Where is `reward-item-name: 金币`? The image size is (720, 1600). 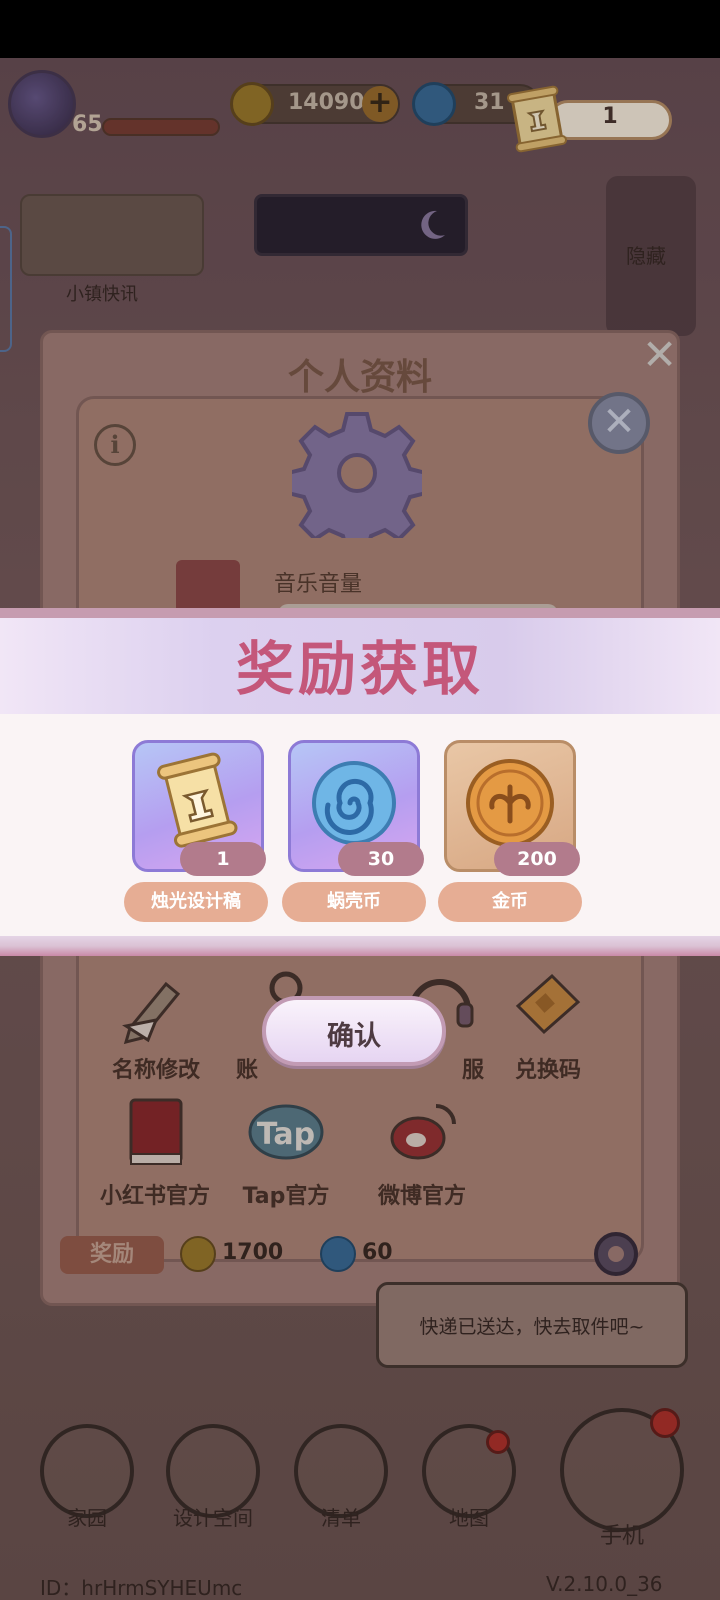 reward-item-name: 金币 is located at coordinates (510, 902).